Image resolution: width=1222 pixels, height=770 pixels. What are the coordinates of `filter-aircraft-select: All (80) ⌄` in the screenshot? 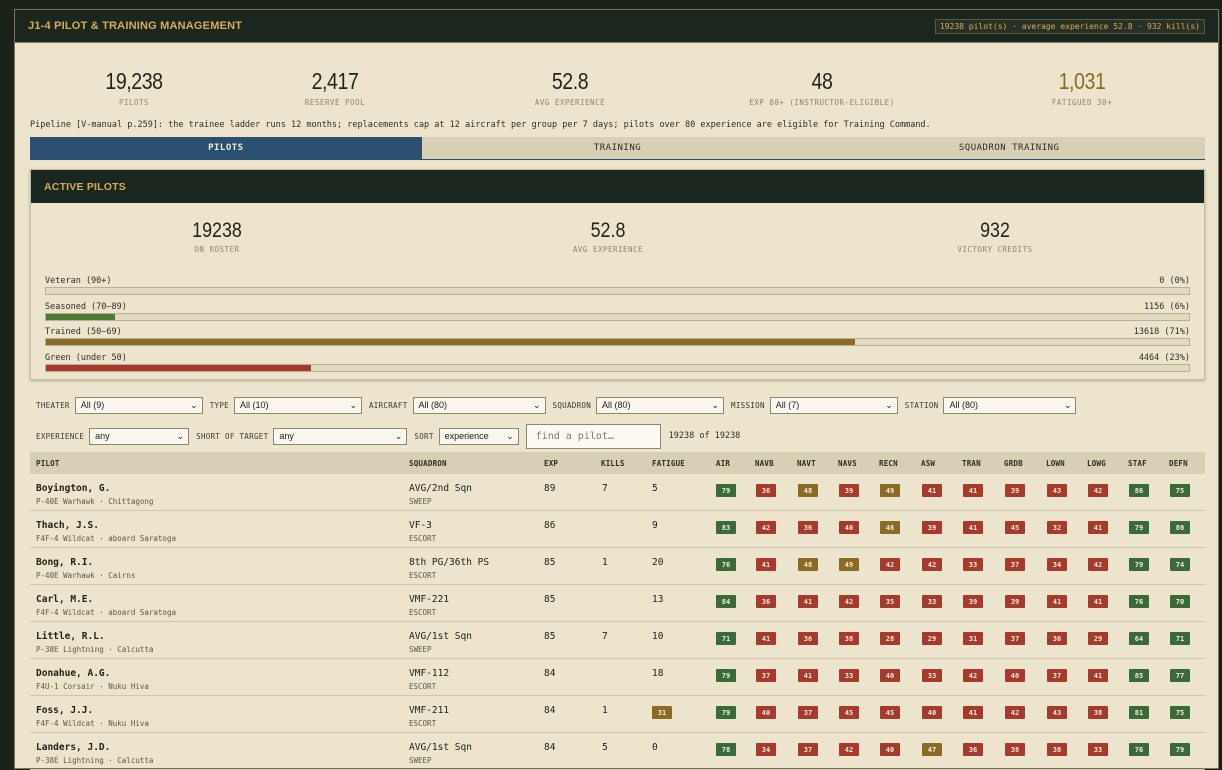 It's located at (479, 405).